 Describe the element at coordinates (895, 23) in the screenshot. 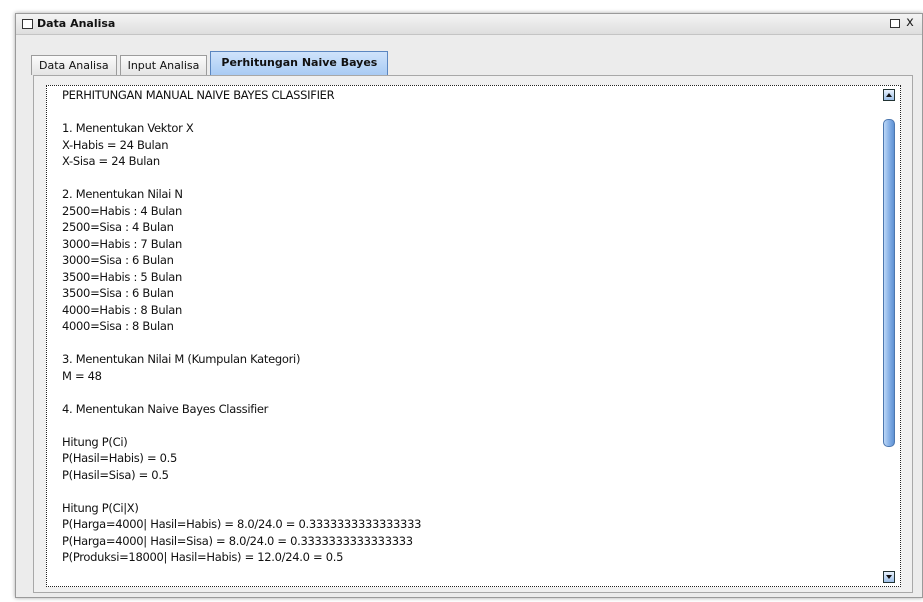

I see `maximize-icon` at that location.